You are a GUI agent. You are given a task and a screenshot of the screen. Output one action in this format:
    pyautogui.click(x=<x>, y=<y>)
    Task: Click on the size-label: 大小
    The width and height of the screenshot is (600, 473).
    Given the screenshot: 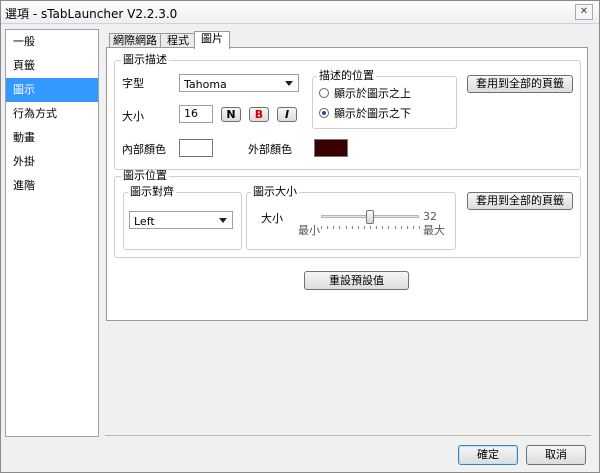 What is the action you would take?
    pyautogui.click(x=133, y=116)
    